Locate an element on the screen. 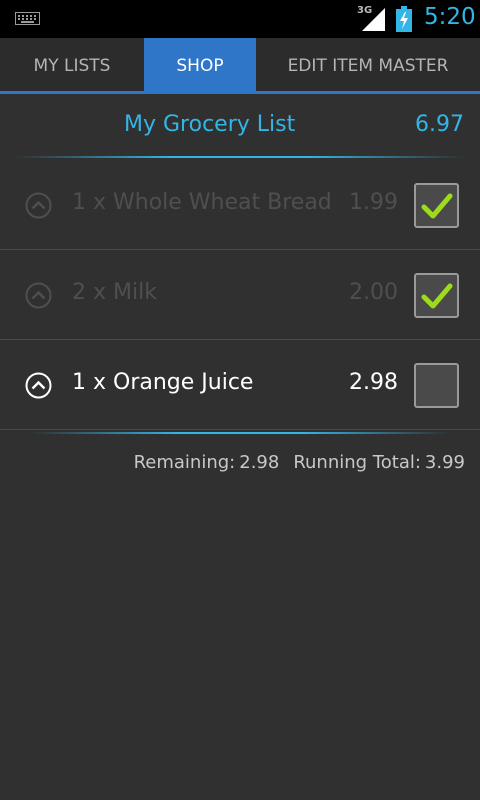  tab-indicator is located at coordinates (240, 92).